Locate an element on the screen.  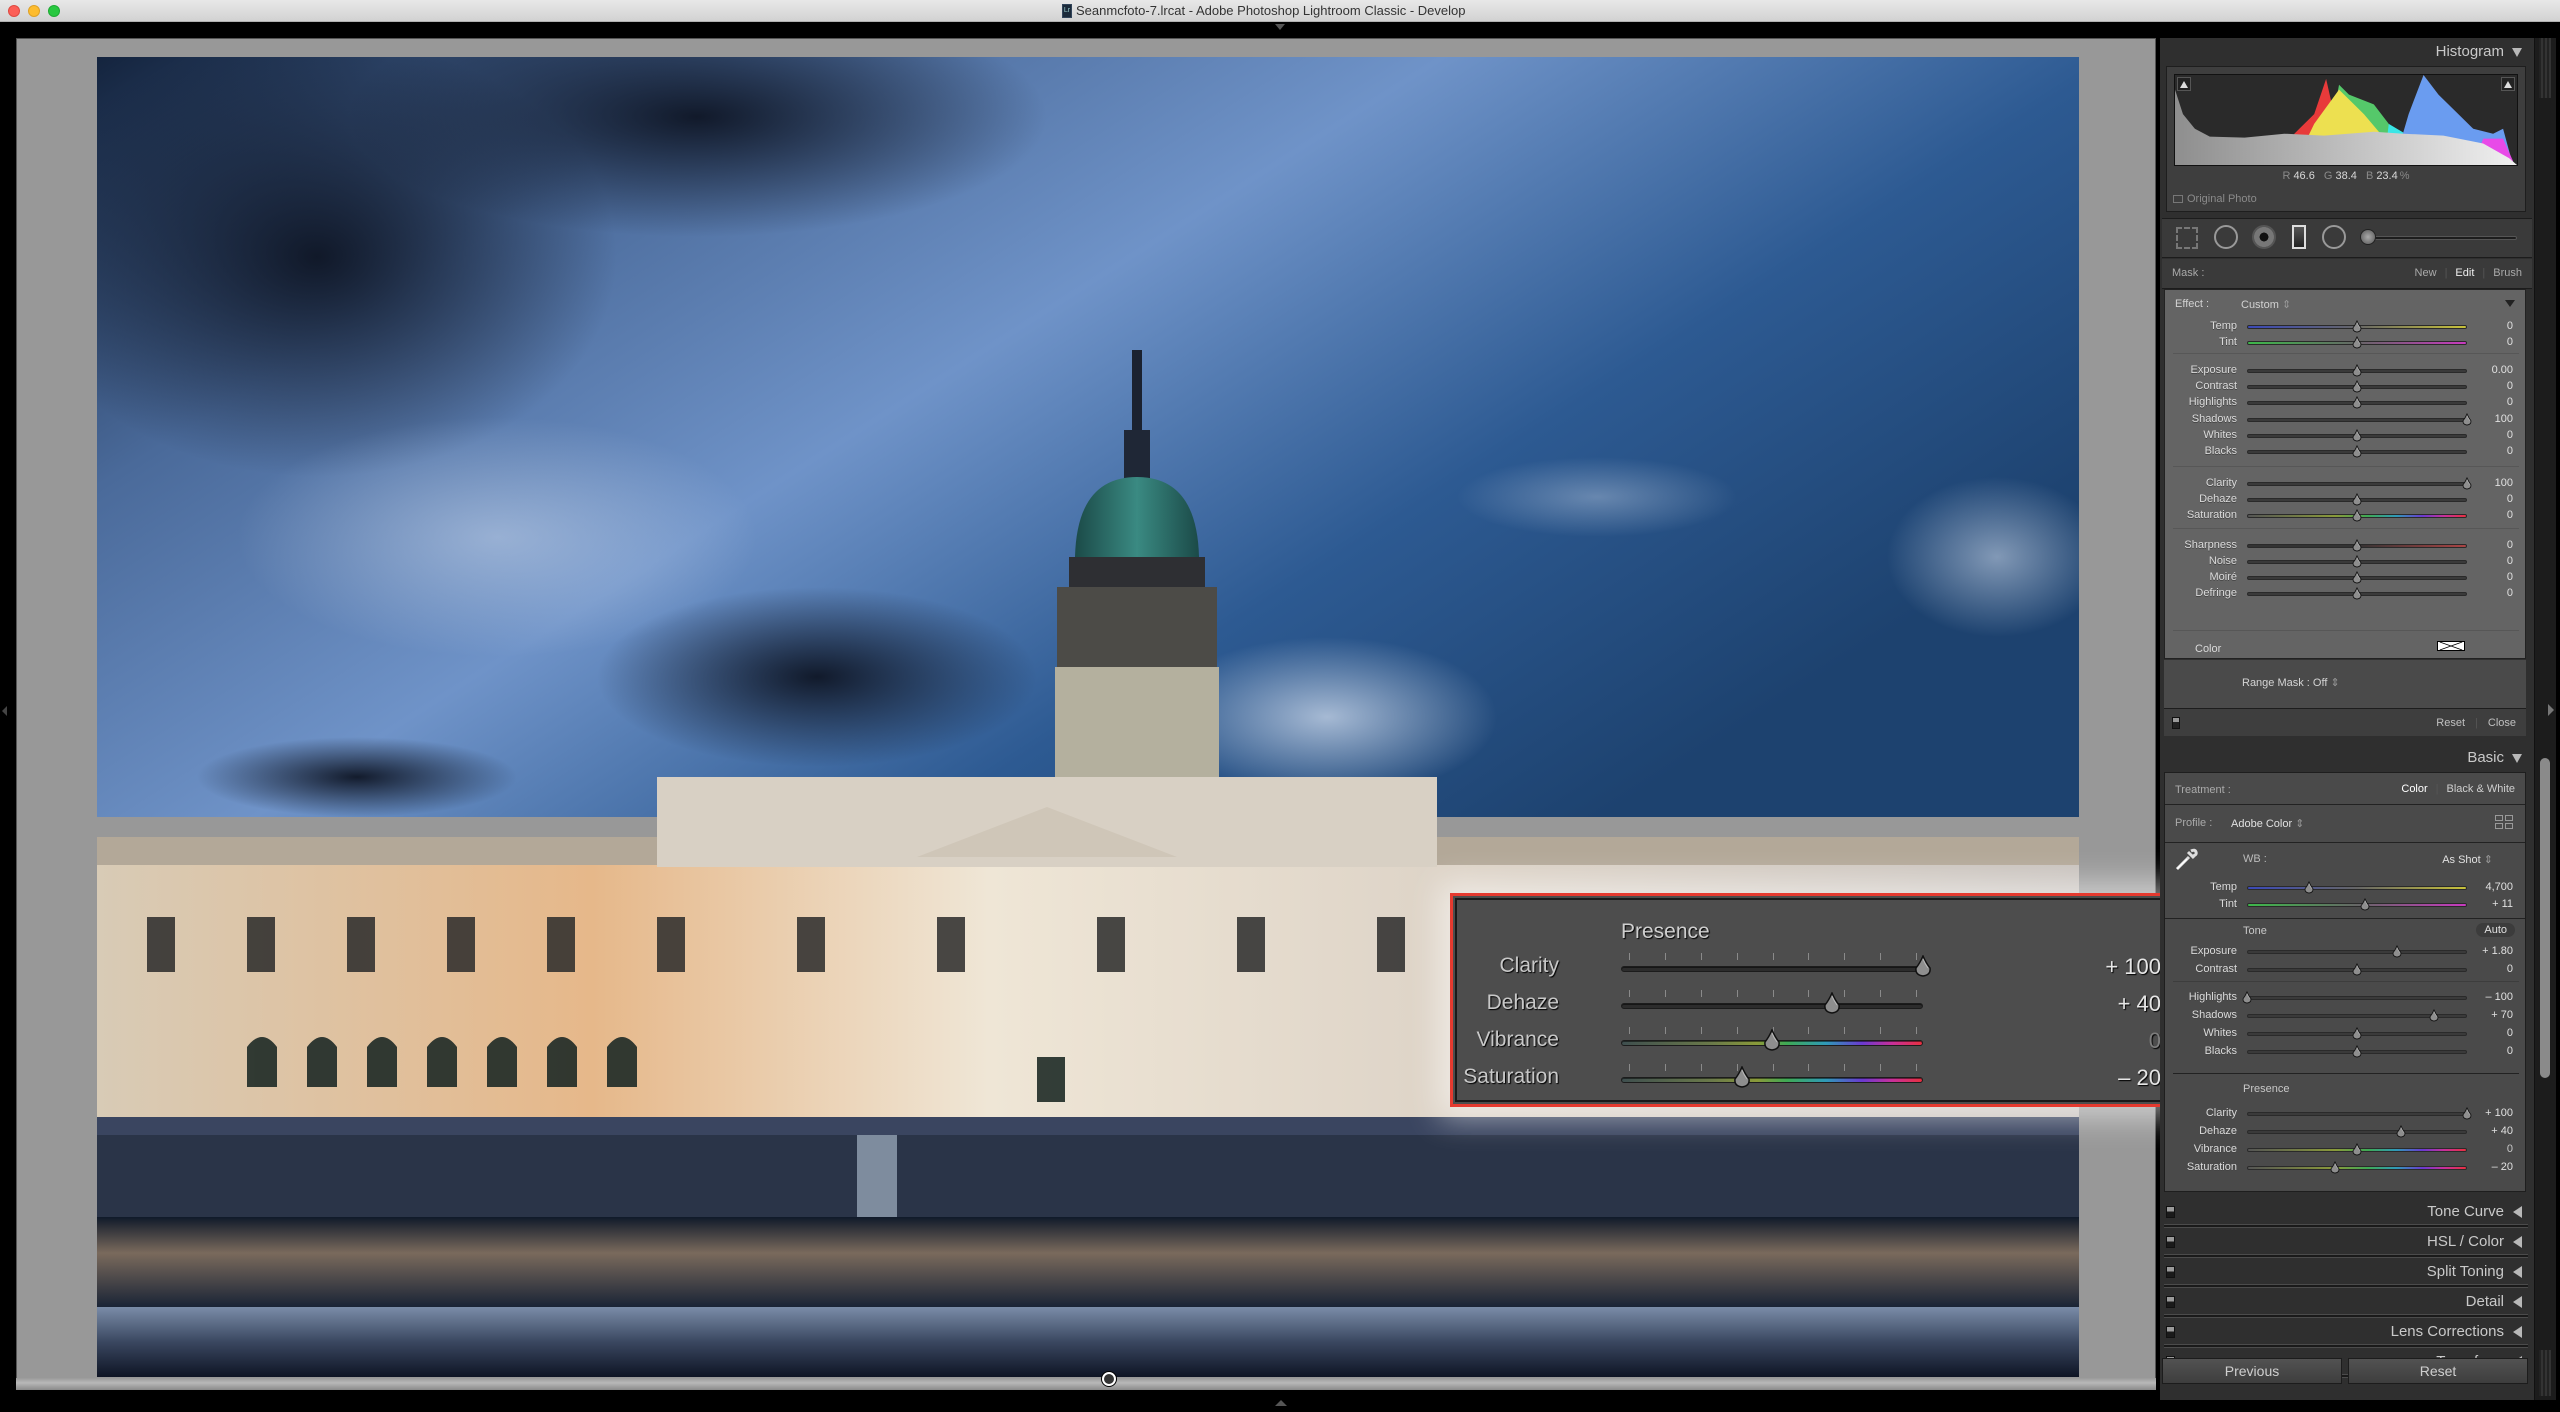
spot-removal-icon is located at coordinates (2226, 237).